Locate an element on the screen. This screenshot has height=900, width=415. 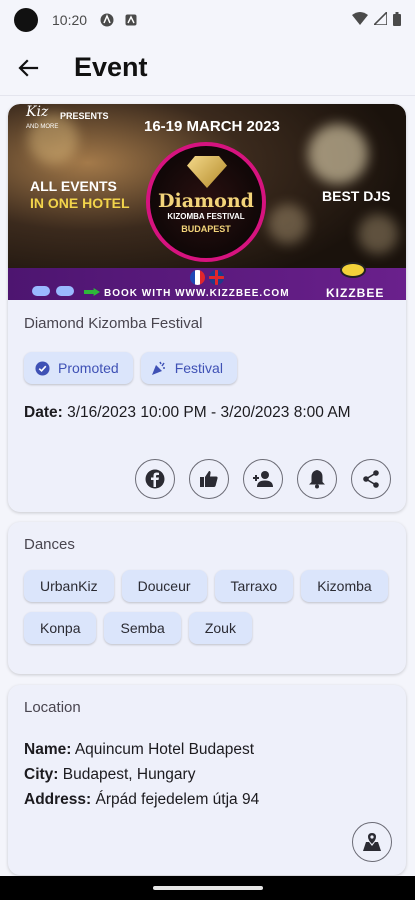
thumb-up-icon is located at coordinates (209, 479).